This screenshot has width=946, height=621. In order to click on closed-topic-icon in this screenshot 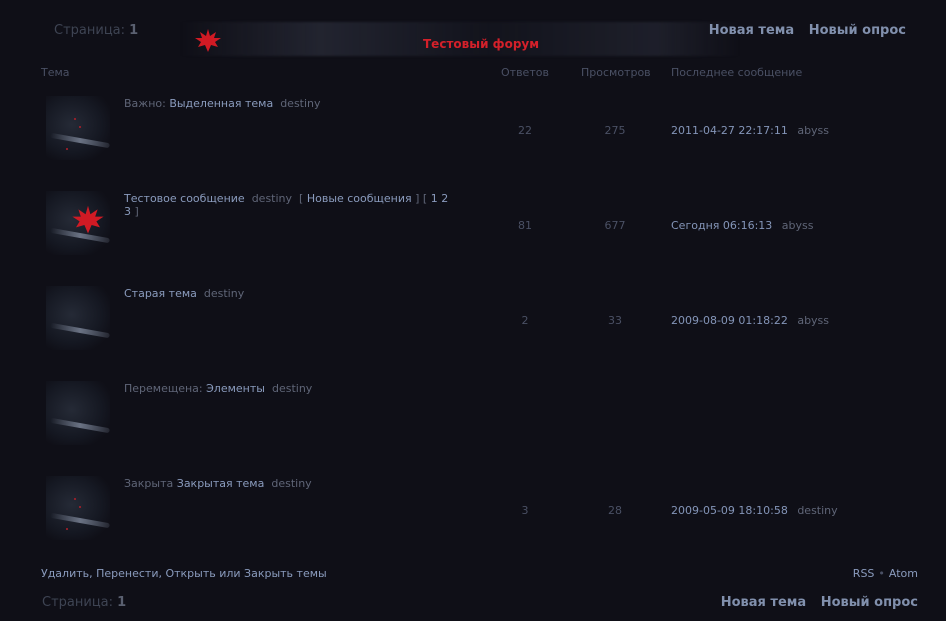, I will do `click(78, 508)`.